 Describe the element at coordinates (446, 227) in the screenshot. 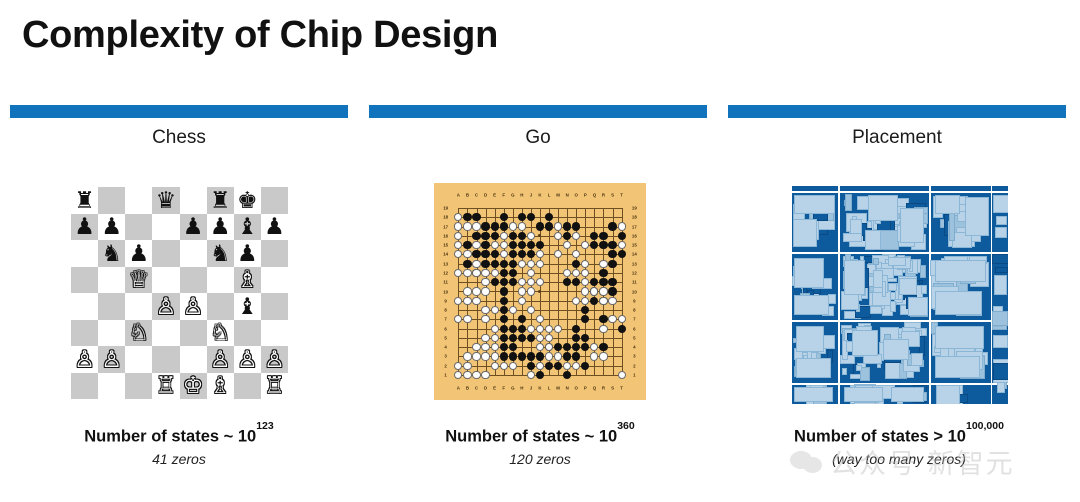

I see `go-row-label: 17` at that location.